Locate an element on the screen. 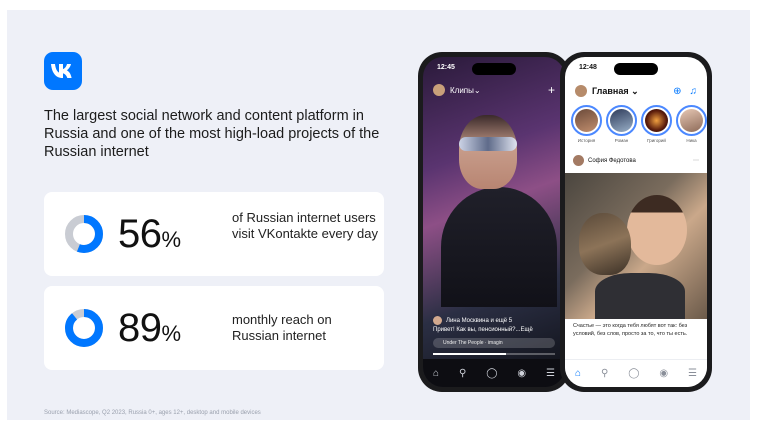 The image size is (757, 428). post-header: София Федотова ⋯ is located at coordinates (636, 160).